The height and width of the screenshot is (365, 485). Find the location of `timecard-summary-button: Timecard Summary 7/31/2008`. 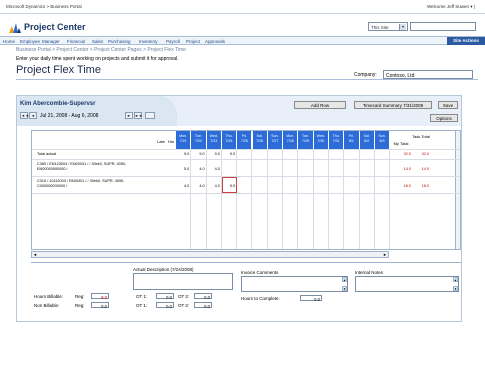

timecard-summary-button: Timecard Summary 7/31/2008 is located at coordinates (393, 105).